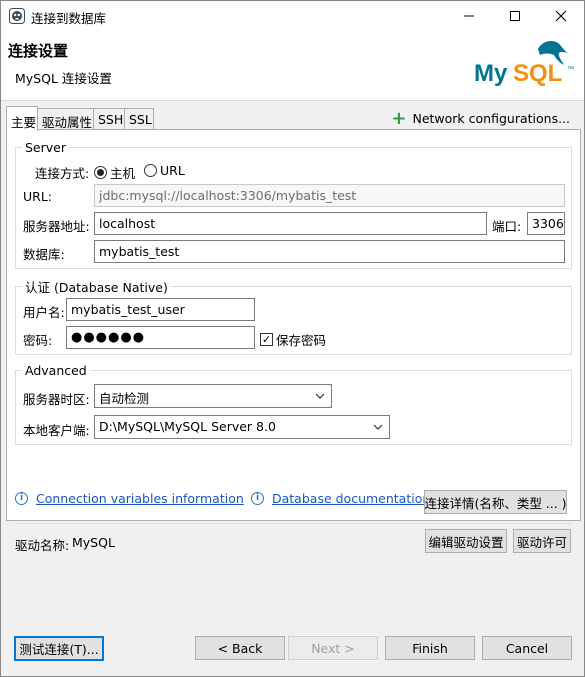 The height and width of the screenshot is (677, 585). Describe the element at coordinates (45, 147) in the screenshot. I see `server-legend: Server` at that location.